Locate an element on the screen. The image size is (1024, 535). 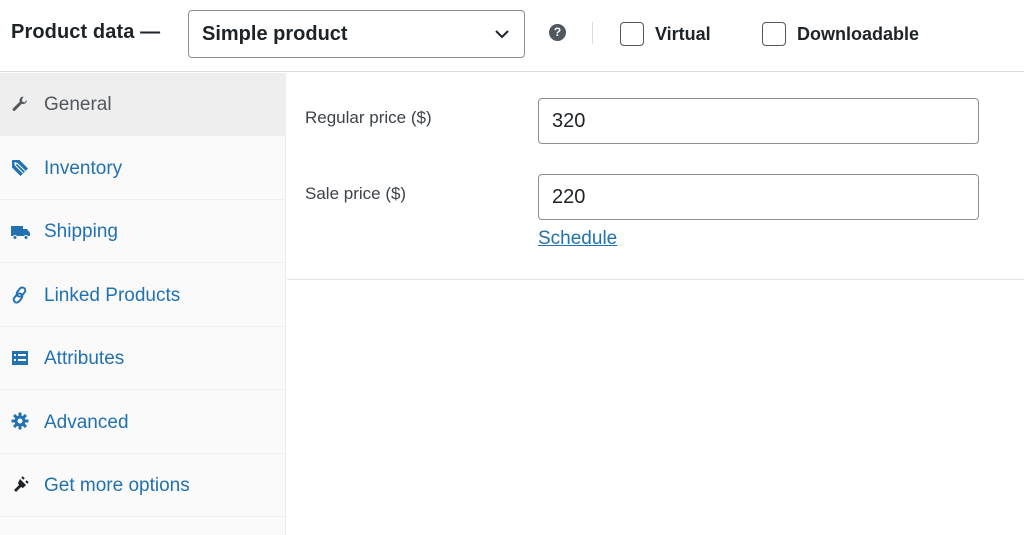
tab-linked-products-label: Linked Products is located at coordinates (112, 295).